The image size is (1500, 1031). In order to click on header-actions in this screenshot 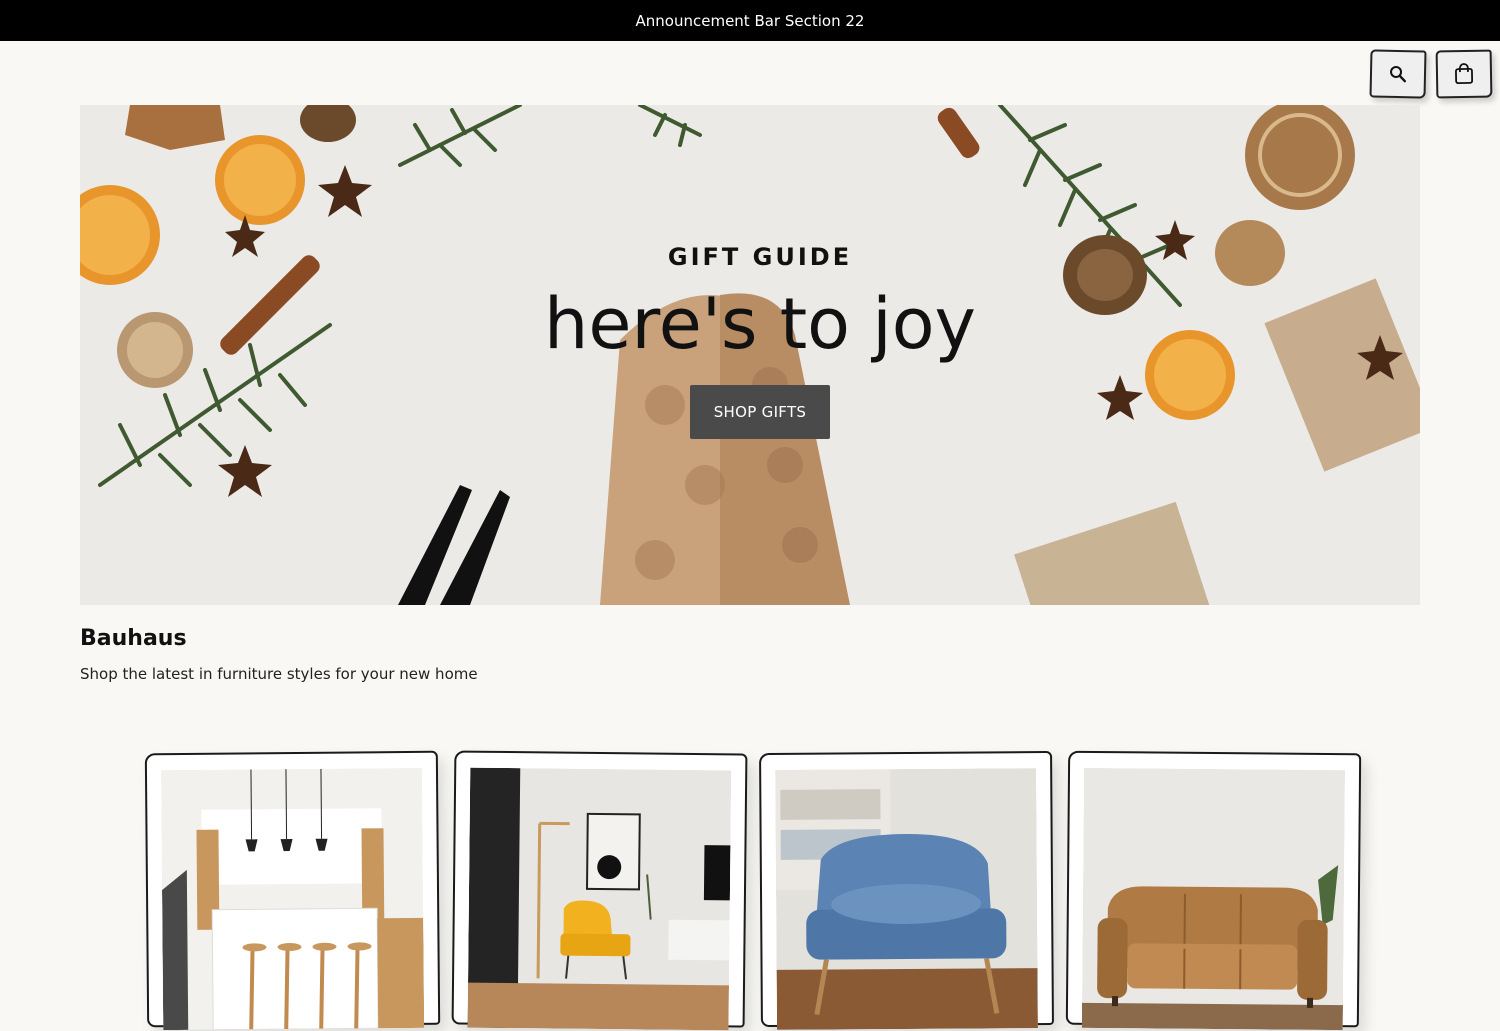, I will do `click(1431, 74)`.